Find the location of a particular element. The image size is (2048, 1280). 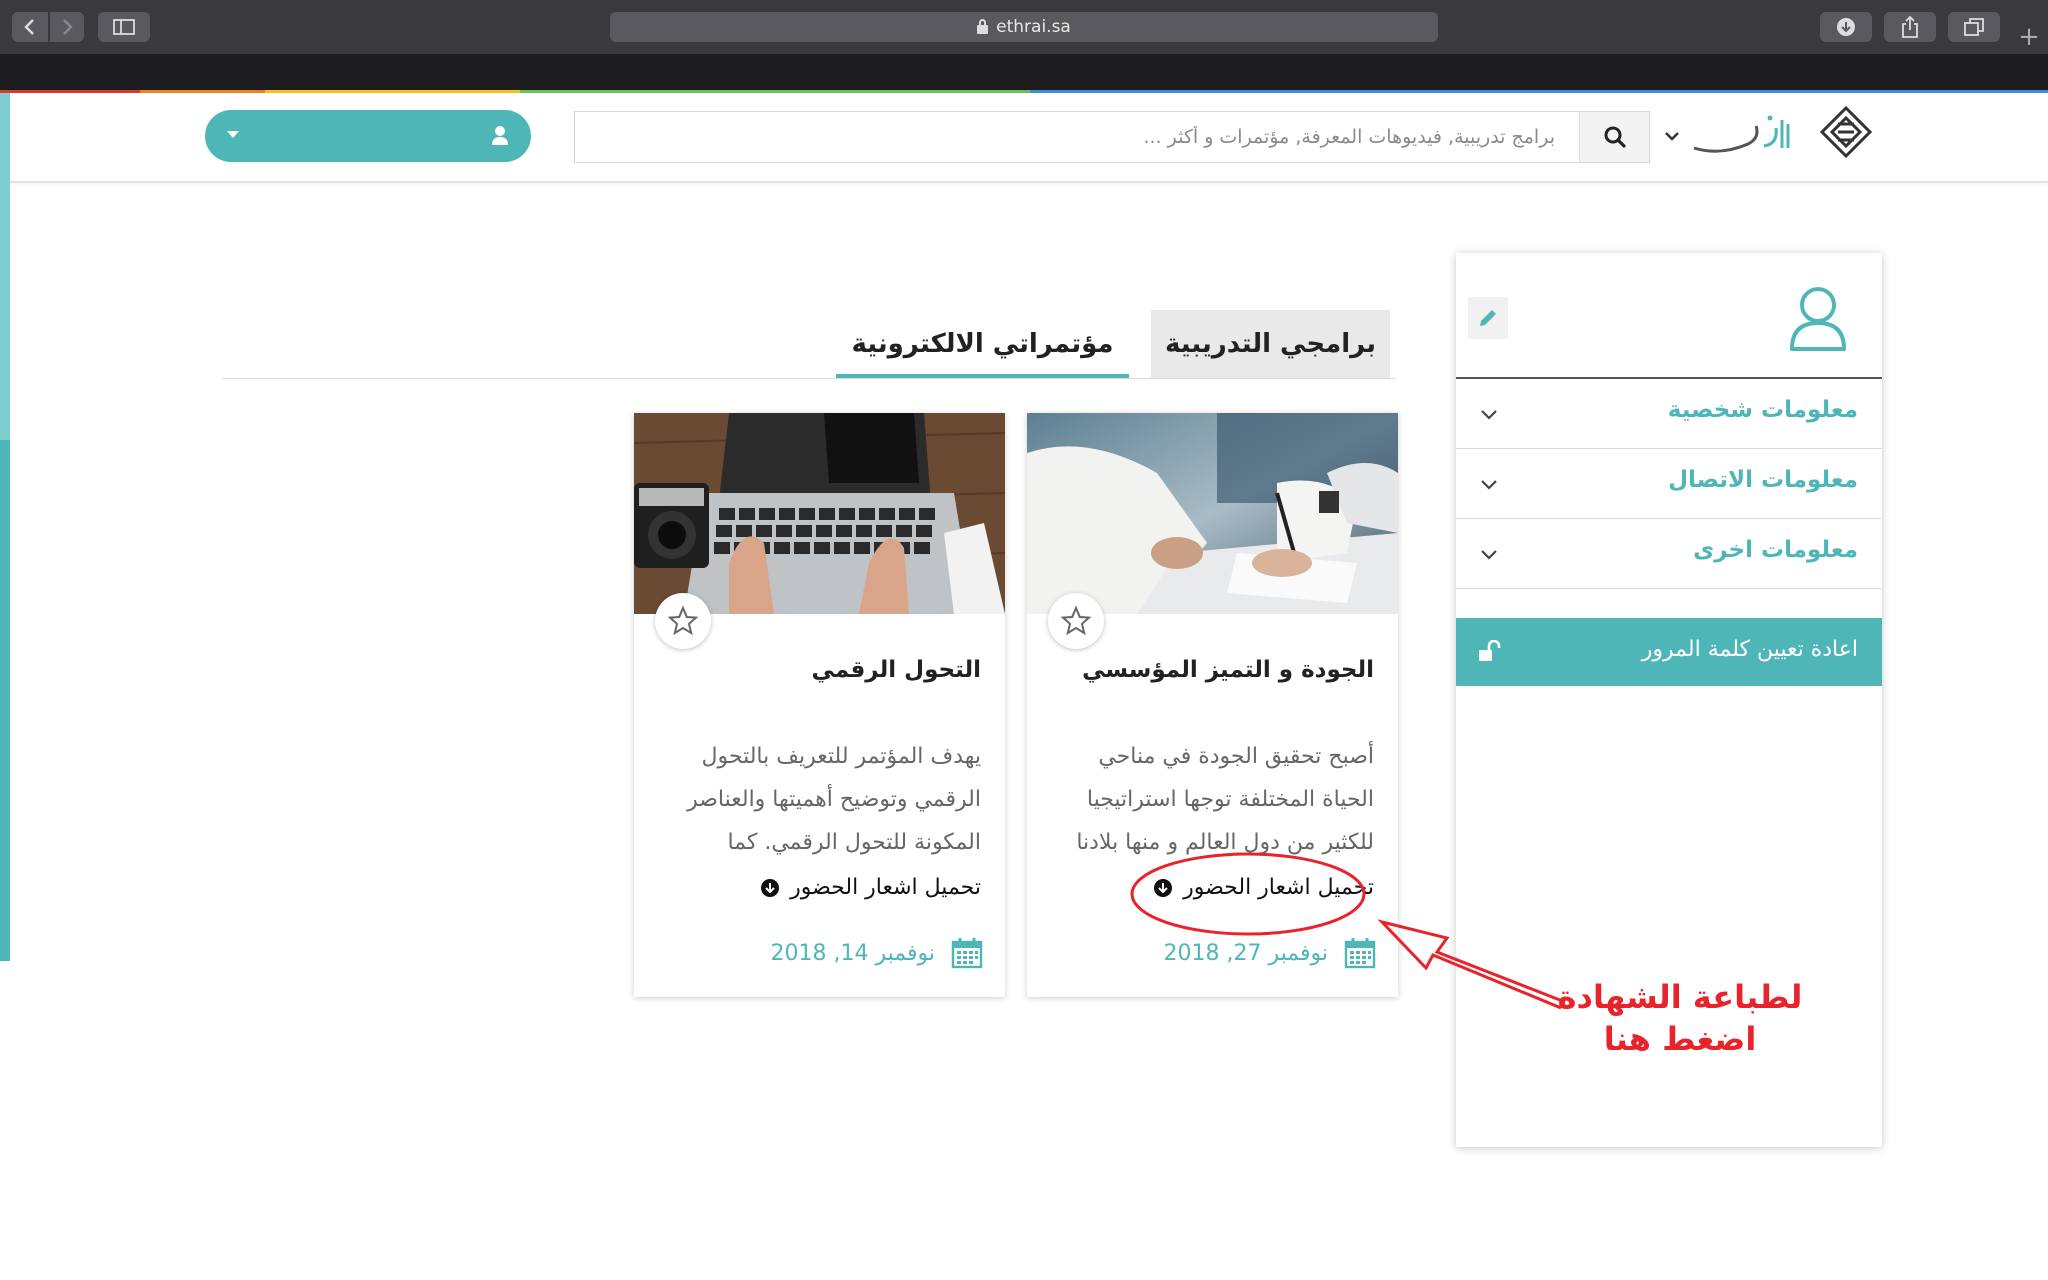

chevron-right-icon is located at coordinates (68, 27).